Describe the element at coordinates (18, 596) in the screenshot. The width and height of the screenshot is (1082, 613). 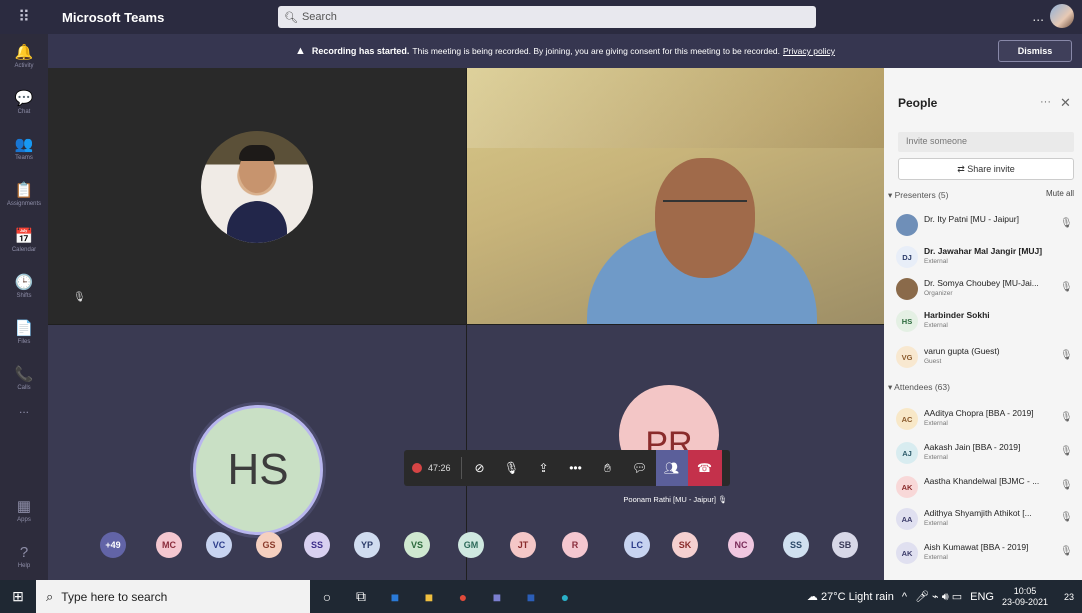
I see `windows-start-icon: ⊞` at that location.